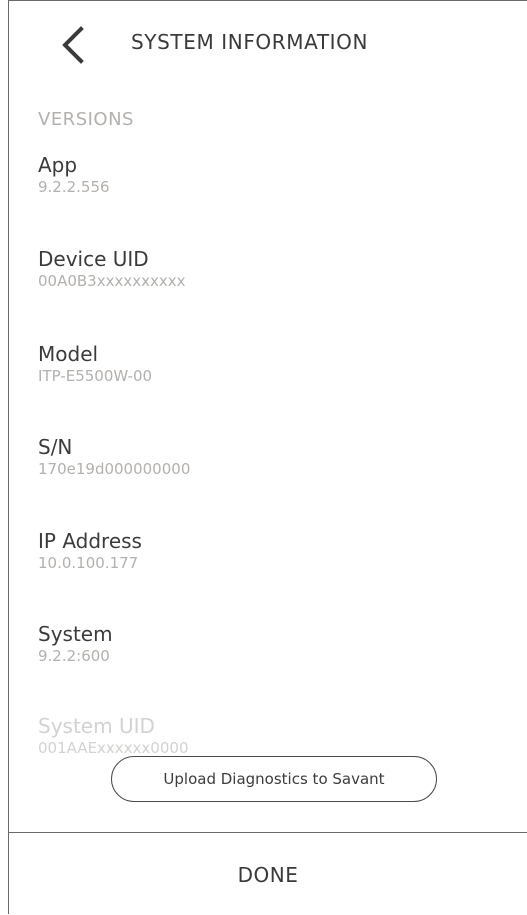 The height and width of the screenshot is (915, 527). I want to click on info-label: Model, so click(68, 354).